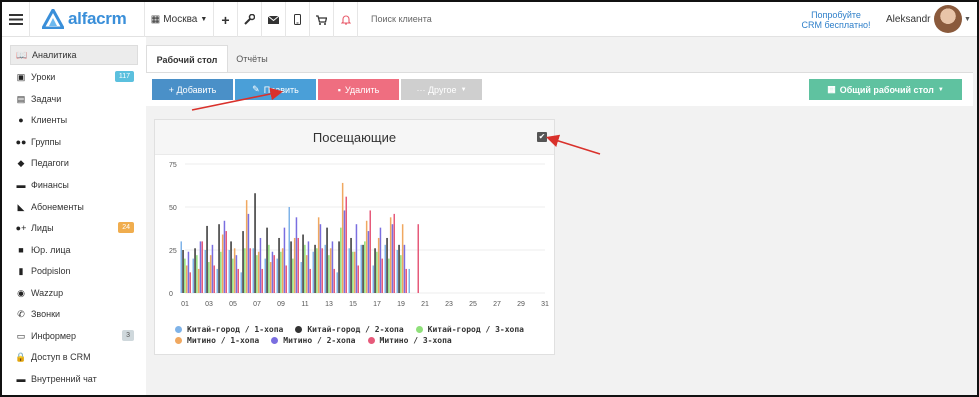  Describe the element at coordinates (21, 76) in the screenshot. I see `calendar-icon: ▣` at that location.